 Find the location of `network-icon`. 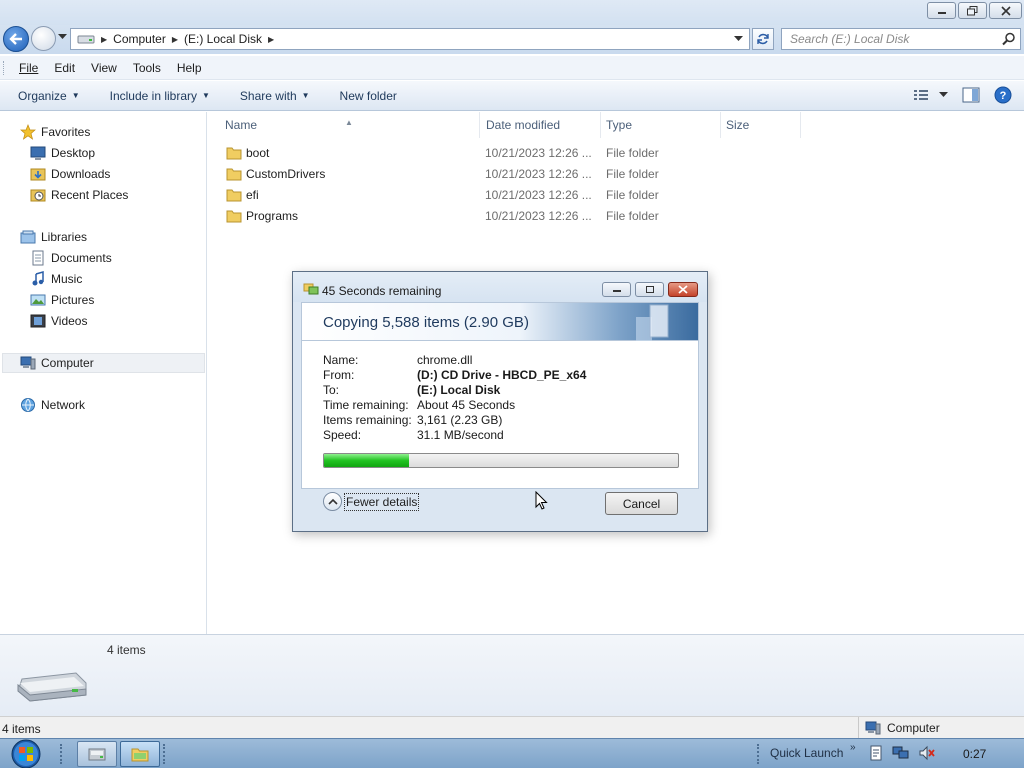

network-icon is located at coordinates (28, 405).